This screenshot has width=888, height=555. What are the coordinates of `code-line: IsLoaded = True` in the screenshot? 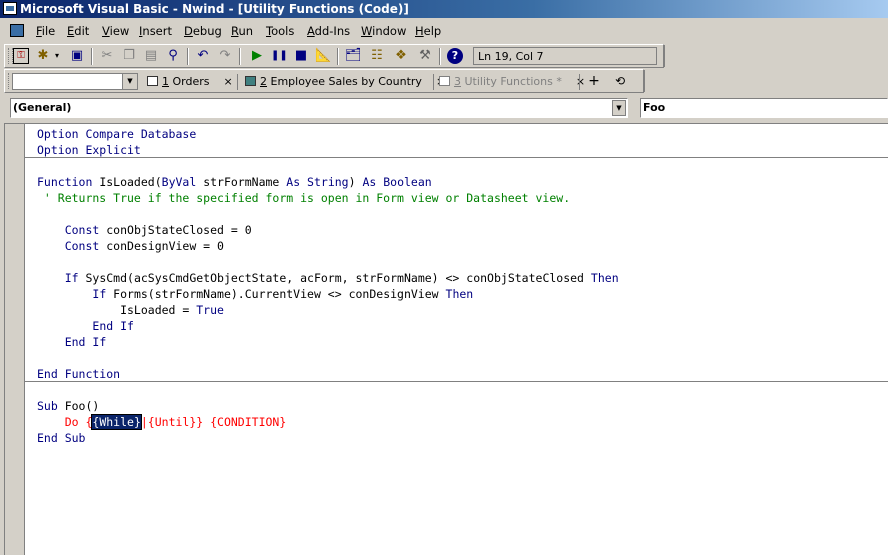 It's located at (328, 310).